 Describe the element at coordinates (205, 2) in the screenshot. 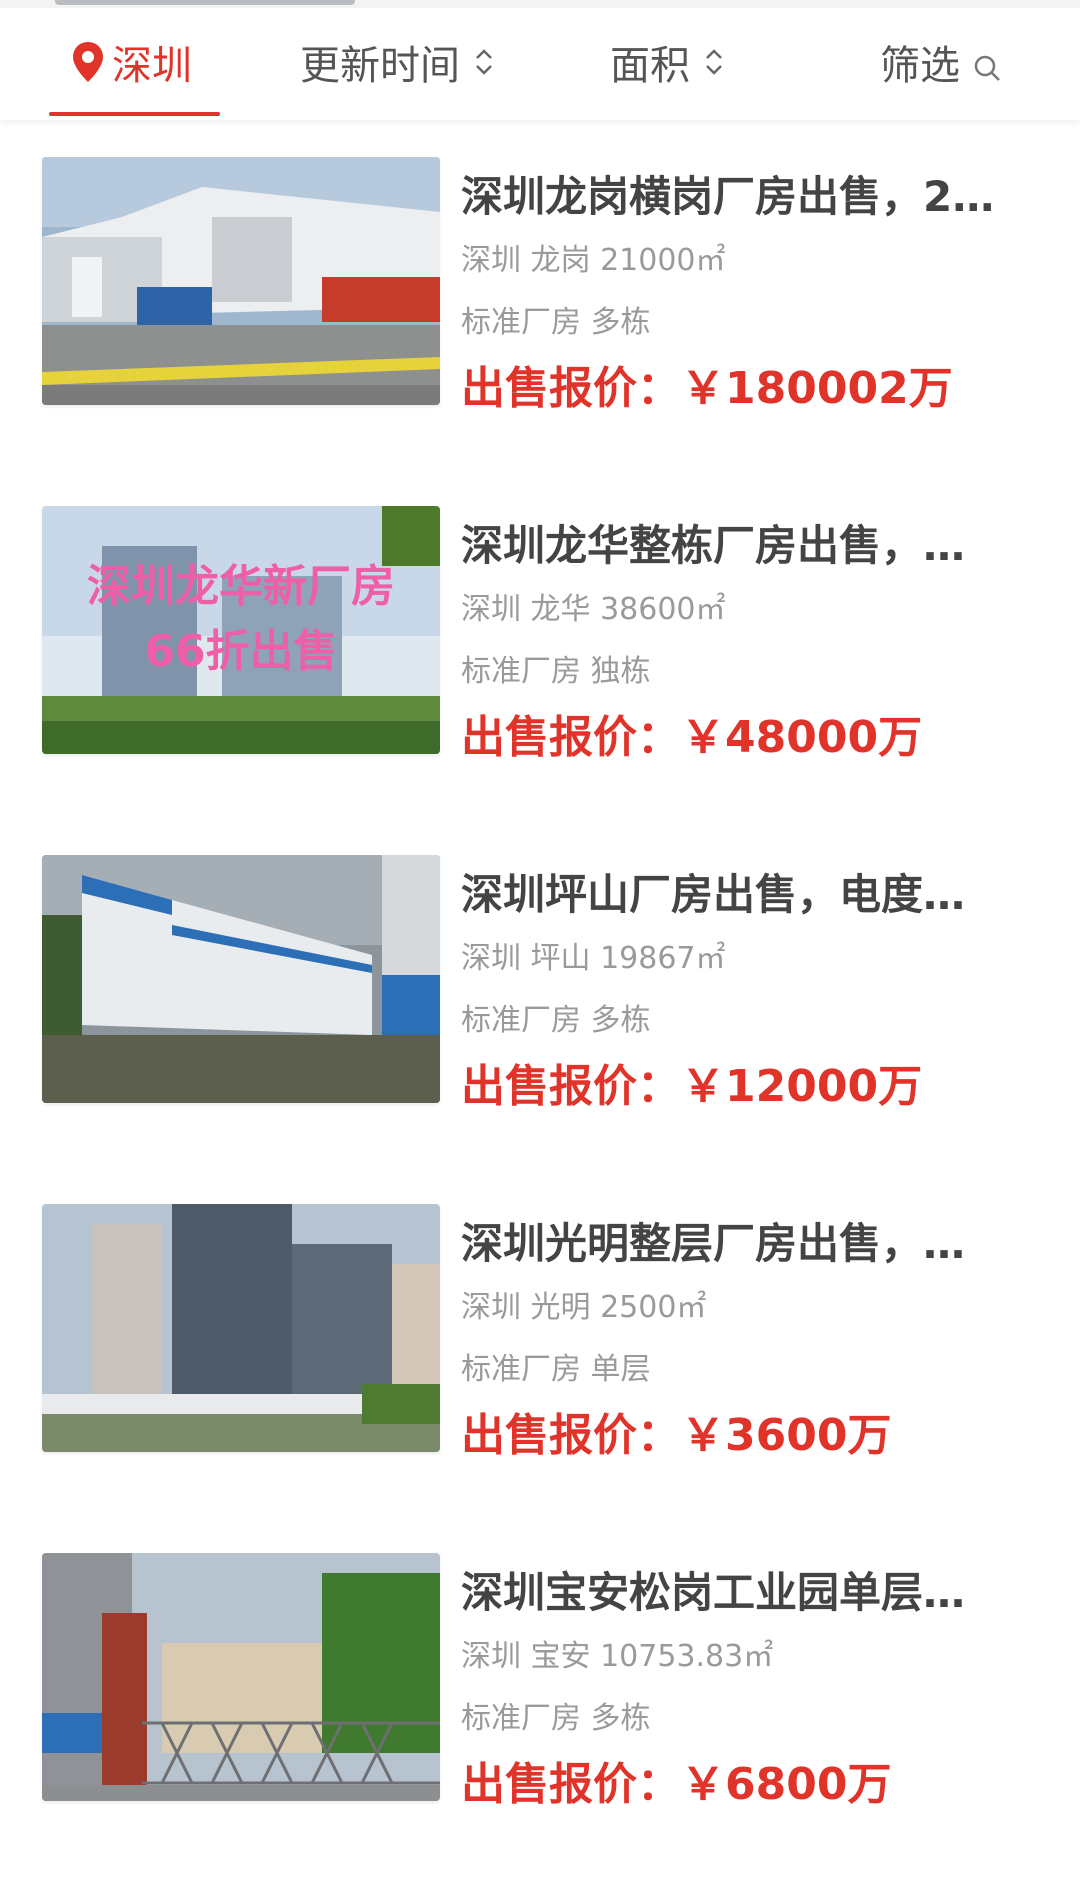

I see `previous-thumbnail-edge` at that location.